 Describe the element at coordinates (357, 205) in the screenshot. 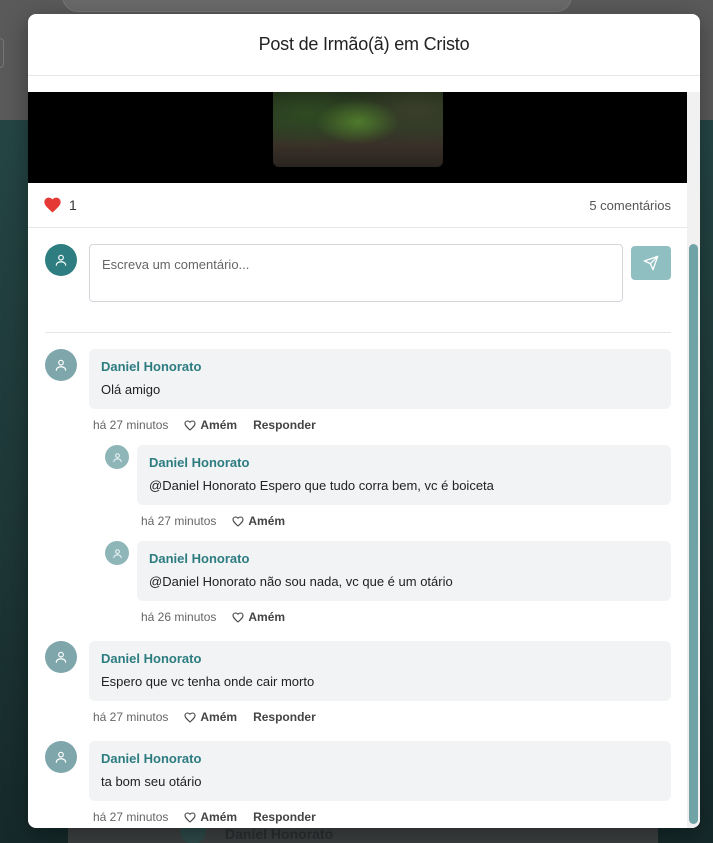

I see `post-stats: 1 5 comentários` at that location.